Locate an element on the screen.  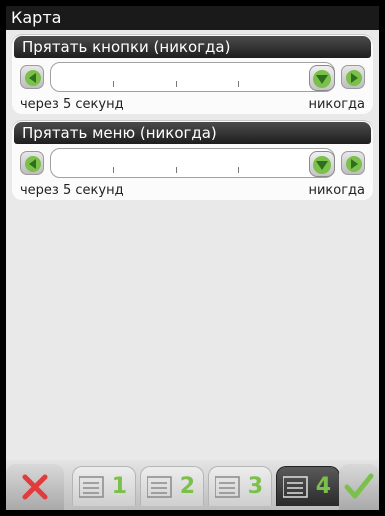
panel-title: Прятать кнопки (никогда) is located at coordinates (192, 47).